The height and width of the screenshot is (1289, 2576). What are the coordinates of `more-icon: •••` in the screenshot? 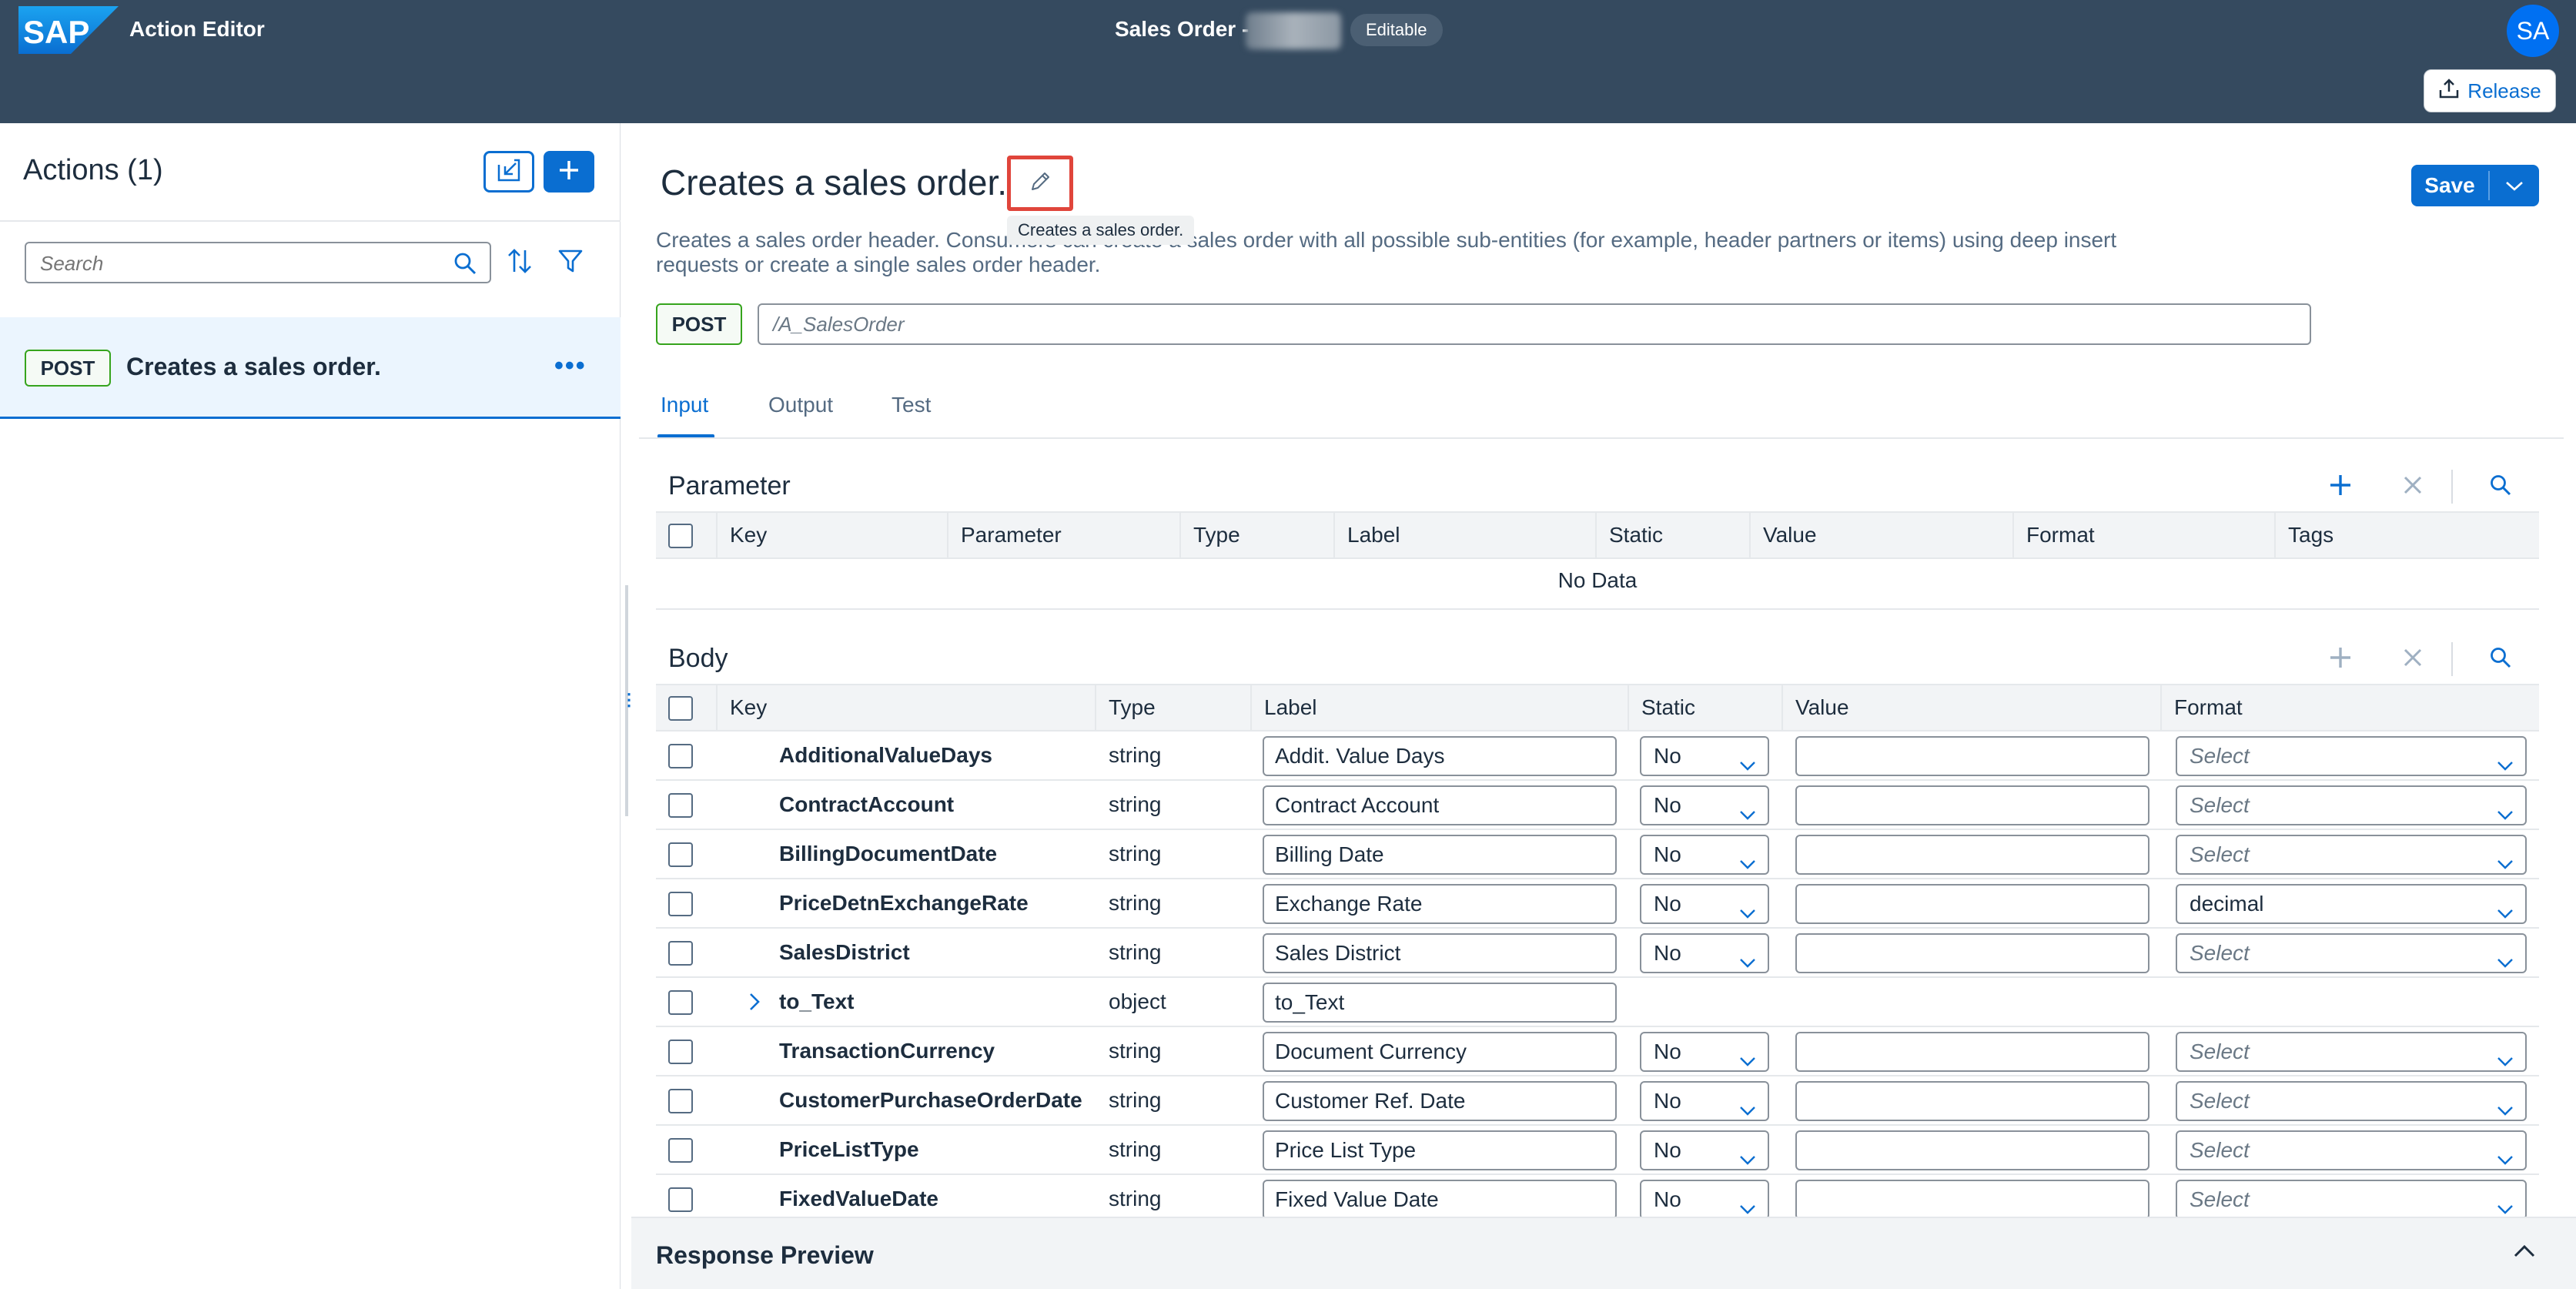 It's located at (570, 366).